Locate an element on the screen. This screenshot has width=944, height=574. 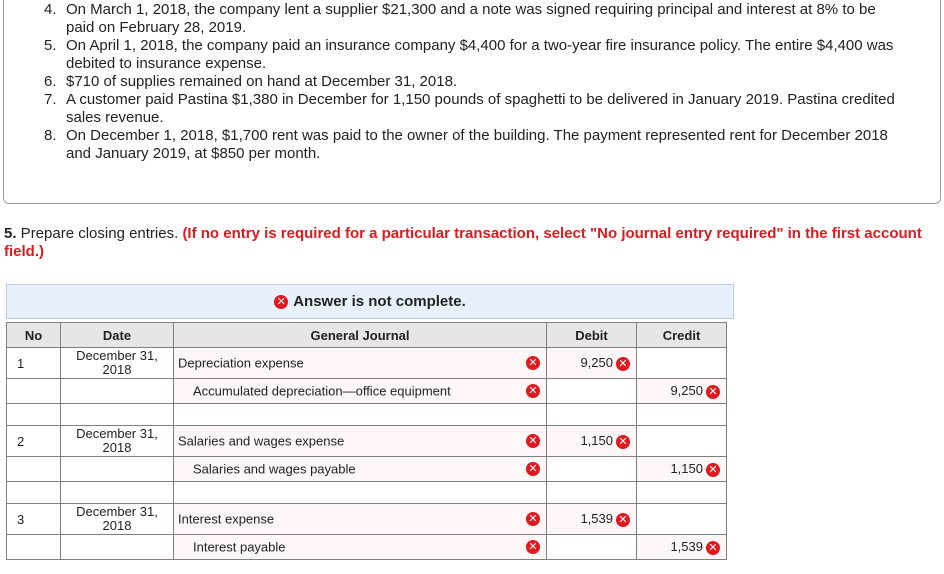
header-no: No is located at coordinates (33, 335).